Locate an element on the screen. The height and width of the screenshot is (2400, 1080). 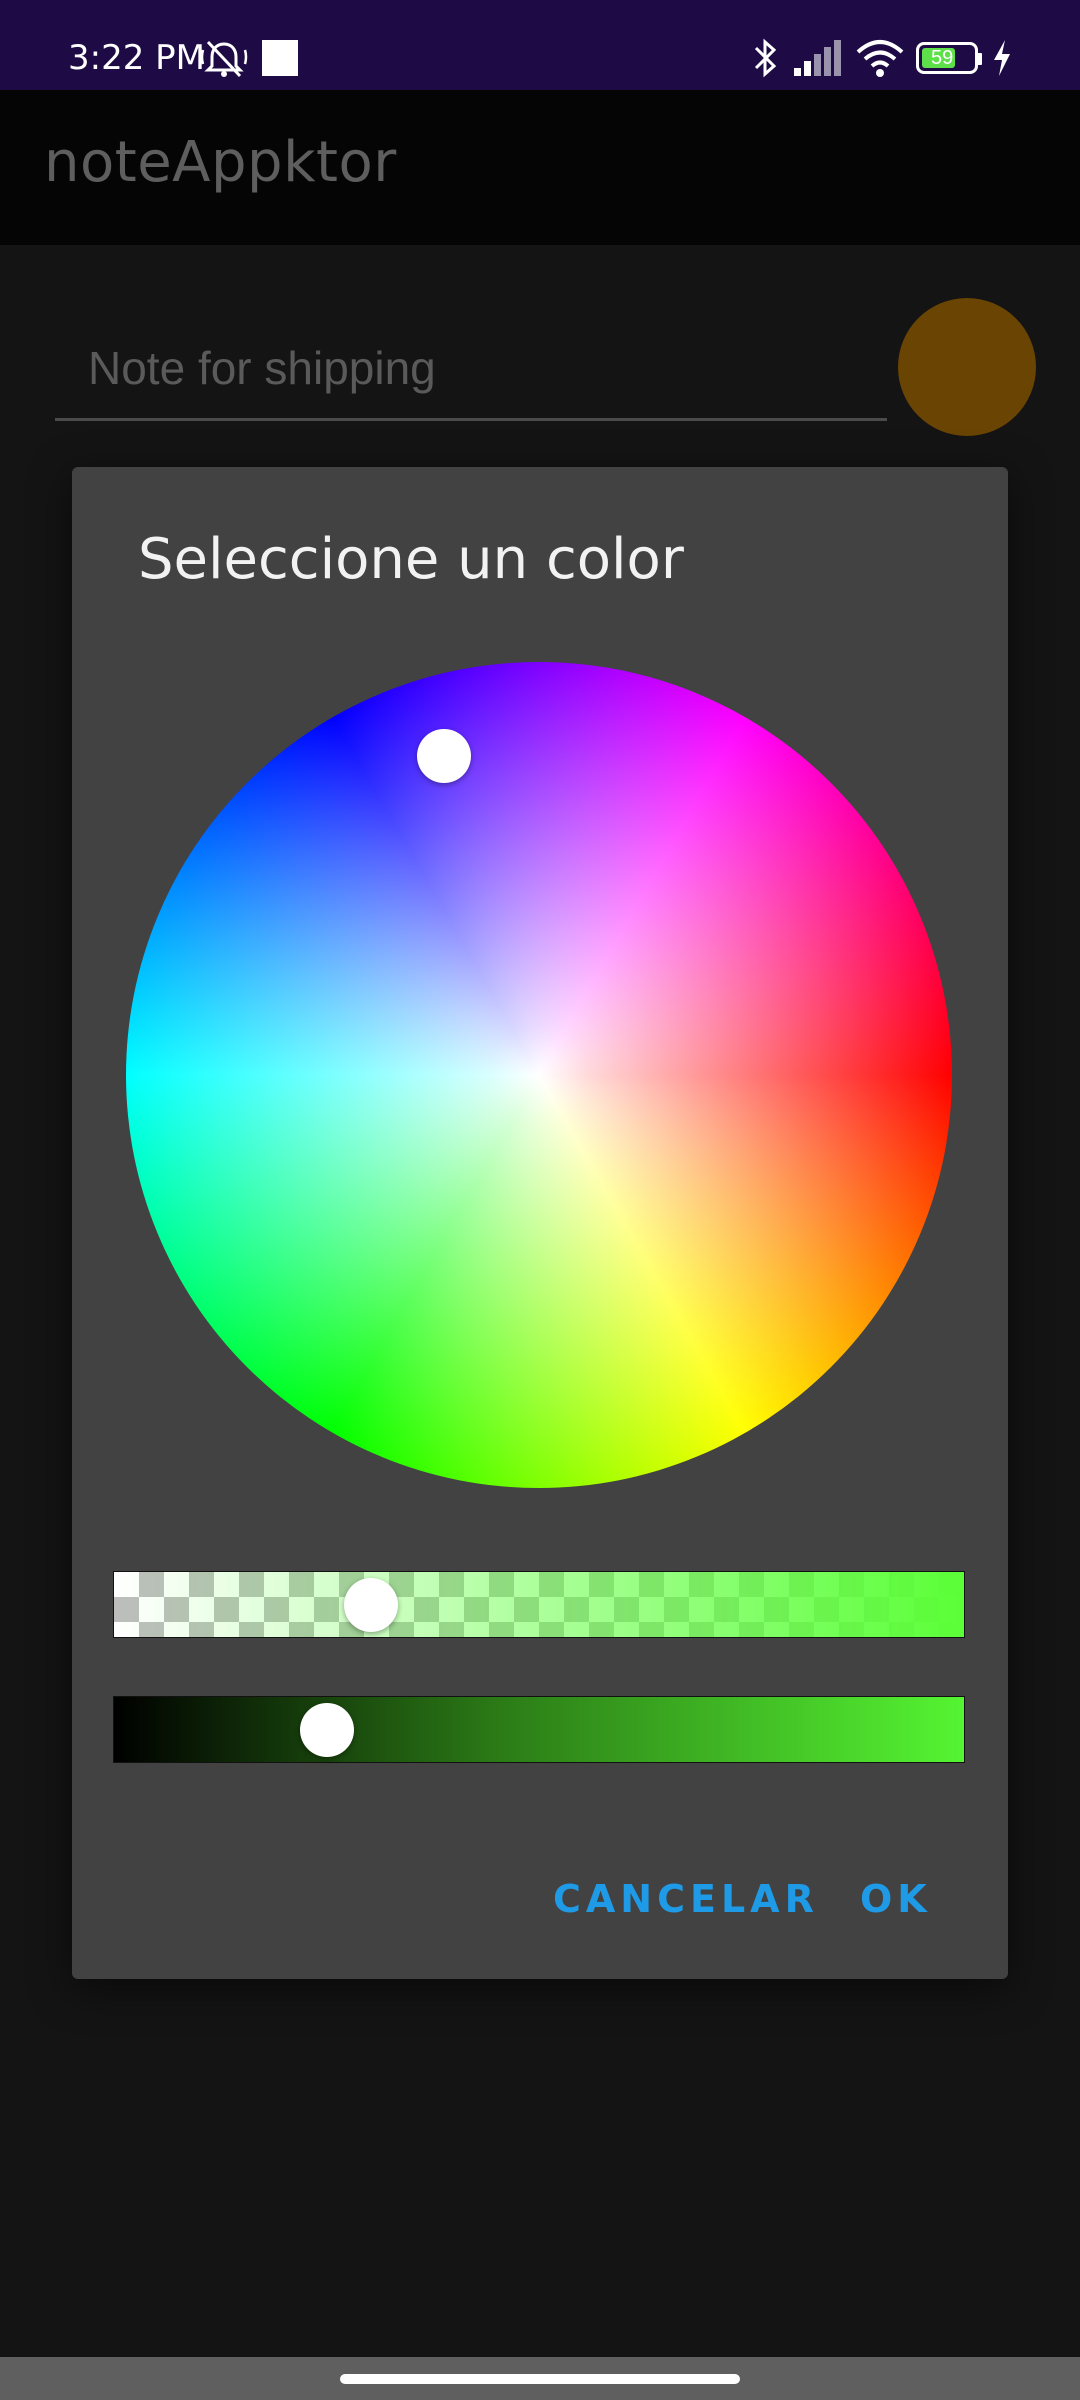
navigation-bar is located at coordinates (540, 2378).